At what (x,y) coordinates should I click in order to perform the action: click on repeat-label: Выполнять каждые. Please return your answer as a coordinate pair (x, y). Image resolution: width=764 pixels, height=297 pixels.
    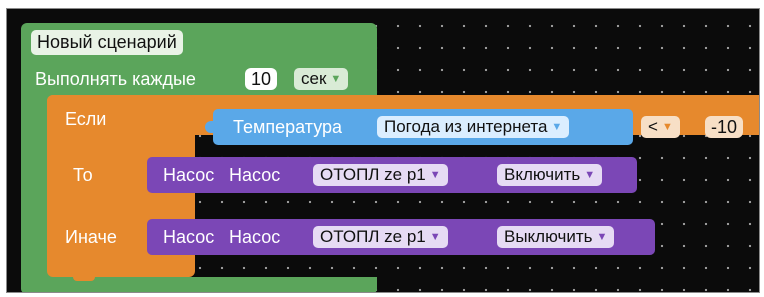
    Looking at the image, I should click on (115, 79).